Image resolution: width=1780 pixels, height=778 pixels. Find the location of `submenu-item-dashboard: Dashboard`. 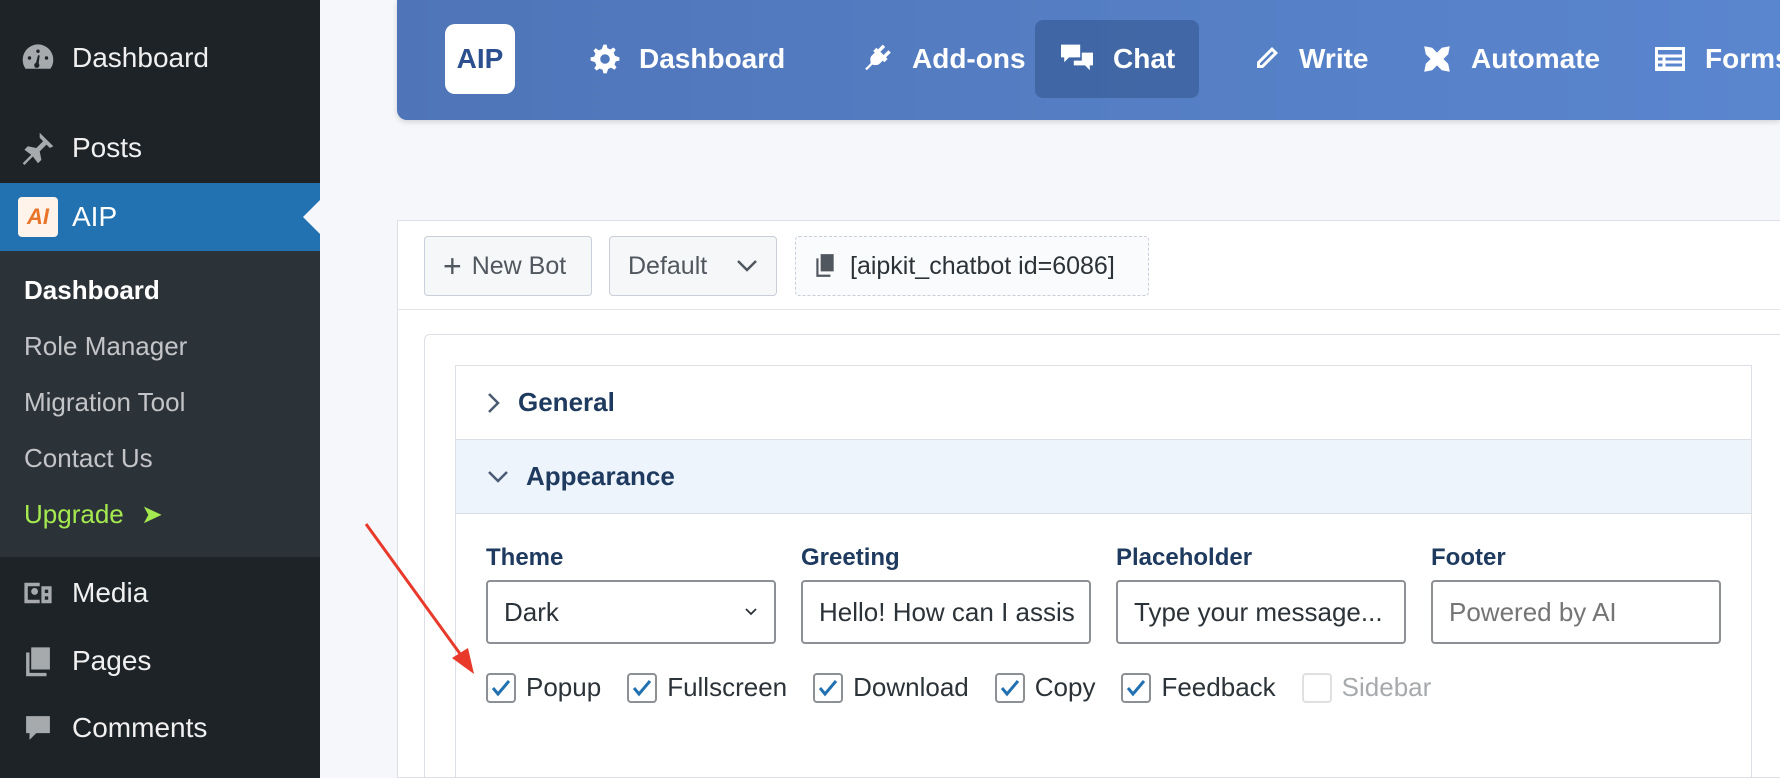

submenu-item-dashboard: Dashboard is located at coordinates (92, 290).